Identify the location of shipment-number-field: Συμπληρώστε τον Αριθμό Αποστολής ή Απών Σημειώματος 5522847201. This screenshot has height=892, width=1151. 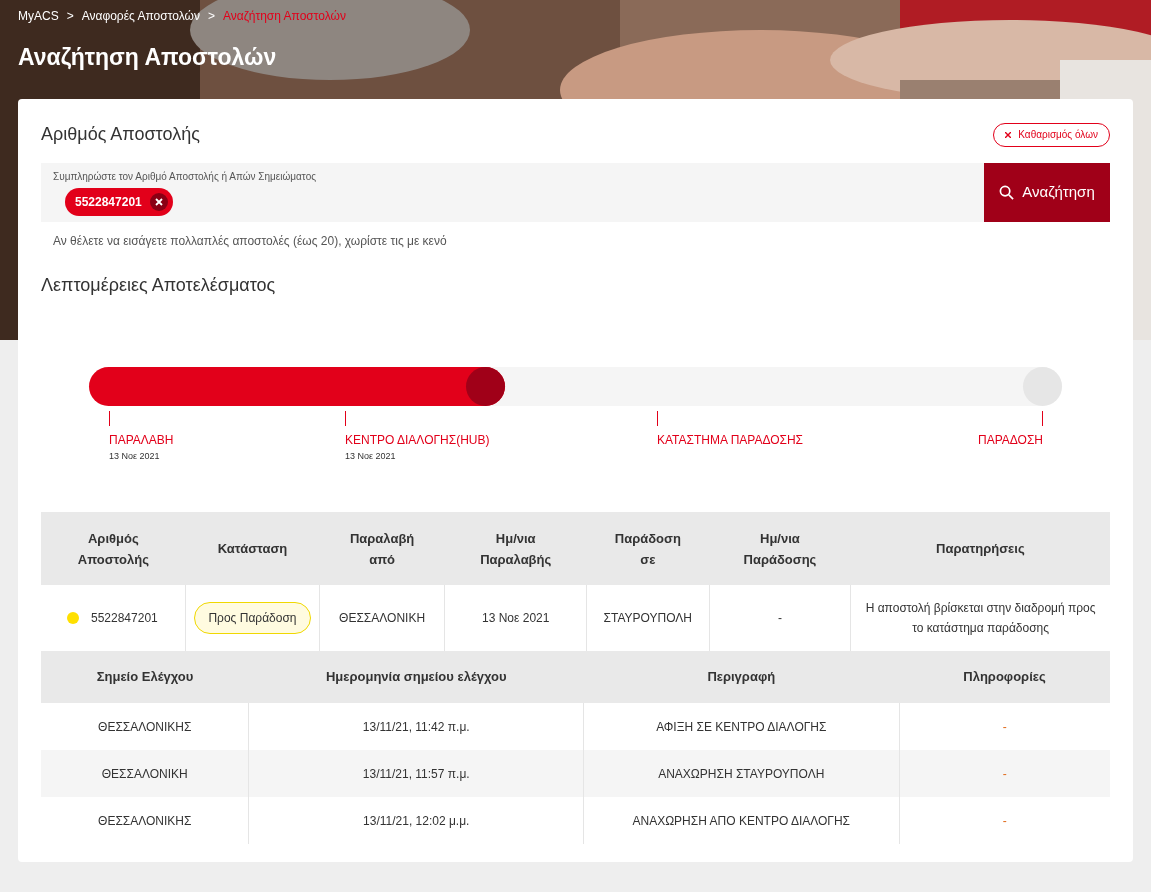
(512, 192).